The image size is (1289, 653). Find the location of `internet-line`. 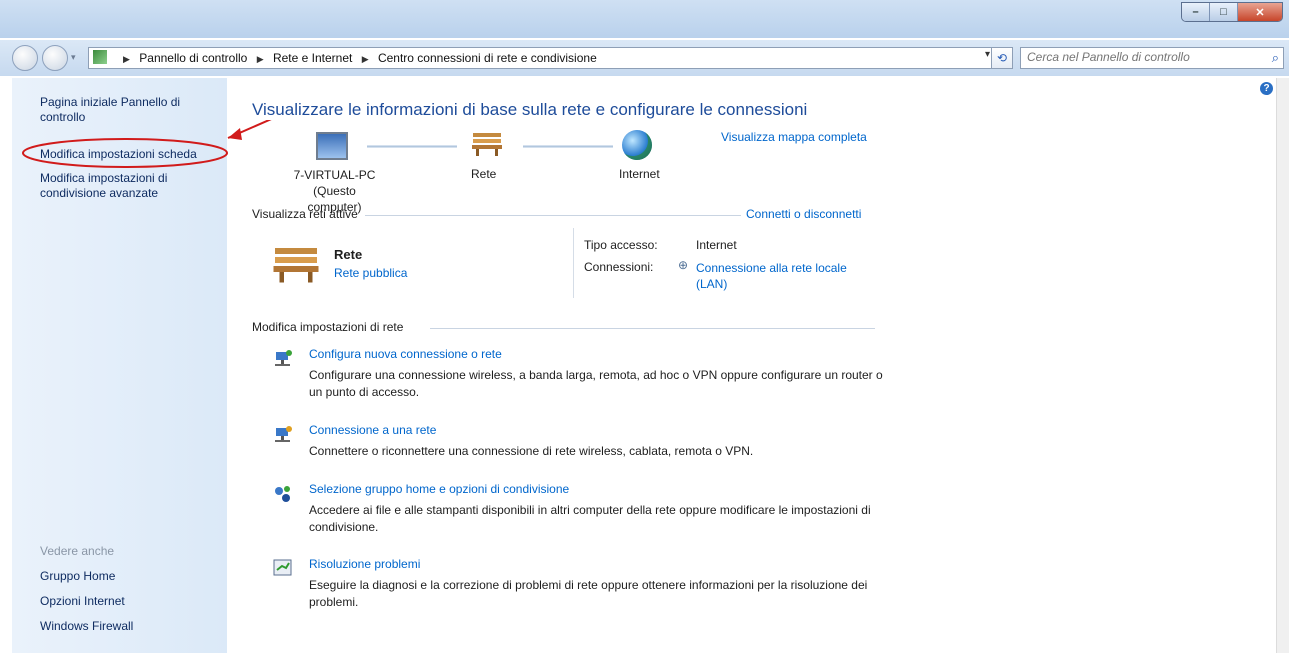

internet-line is located at coordinates (568, 146).